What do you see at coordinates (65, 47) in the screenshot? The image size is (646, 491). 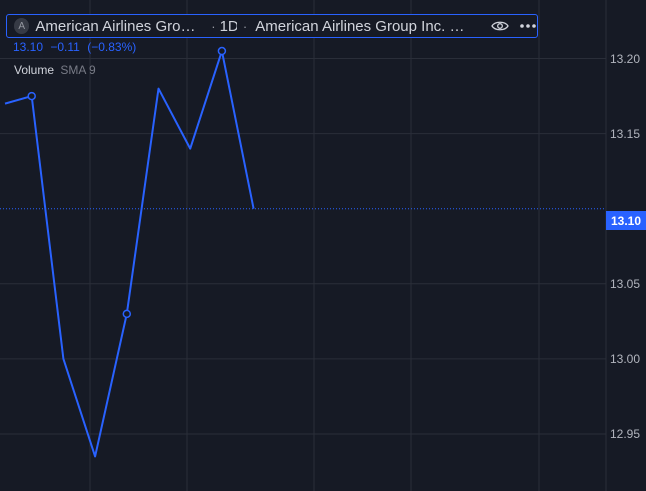 I see `price-change: −0.11` at bounding box center [65, 47].